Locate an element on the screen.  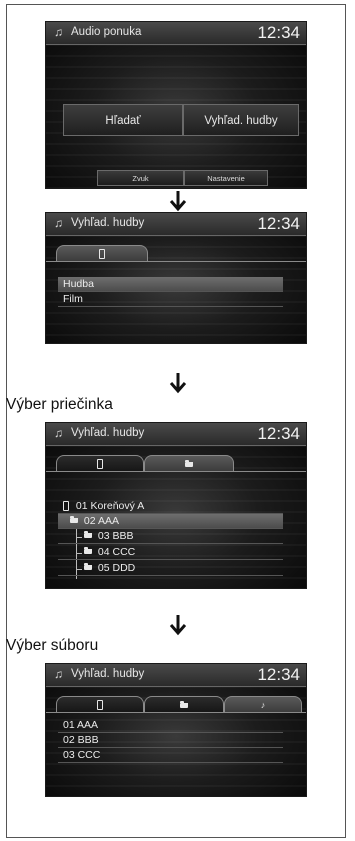
tab-songs: ♪ is located at coordinates (263, 704).